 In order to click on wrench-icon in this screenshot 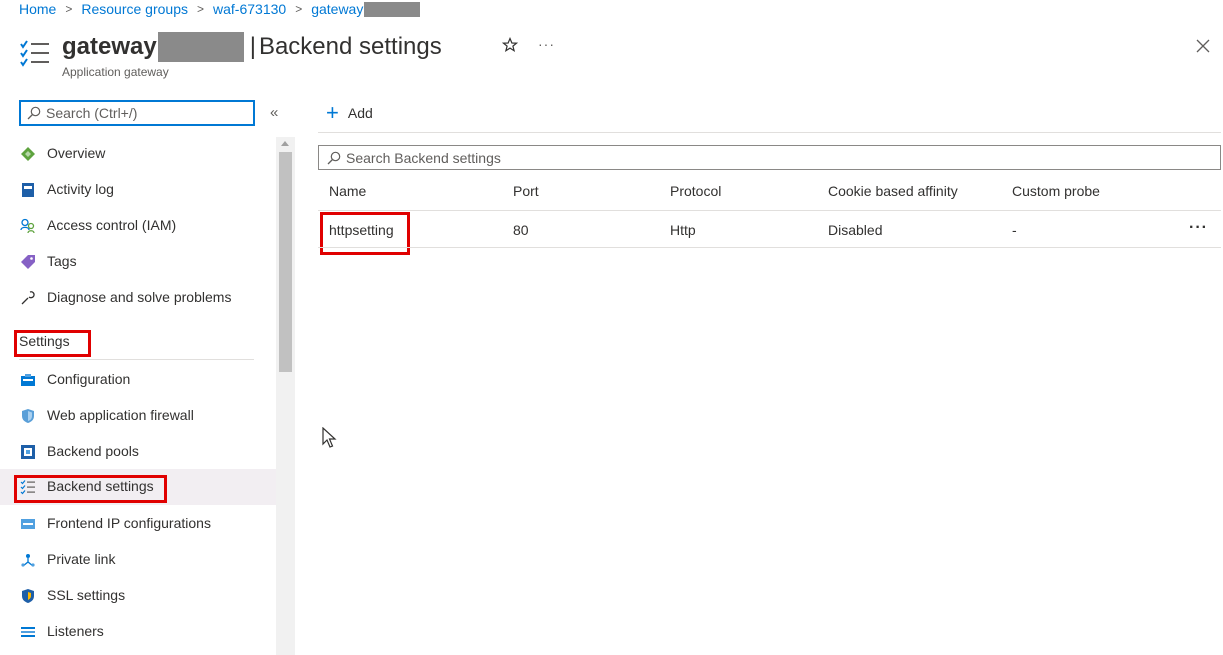, I will do `click(28, 298)`.